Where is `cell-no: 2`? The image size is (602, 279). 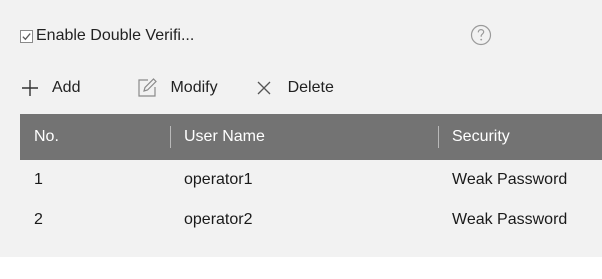
cell-no: 2 is located at coordinates (38, 219).